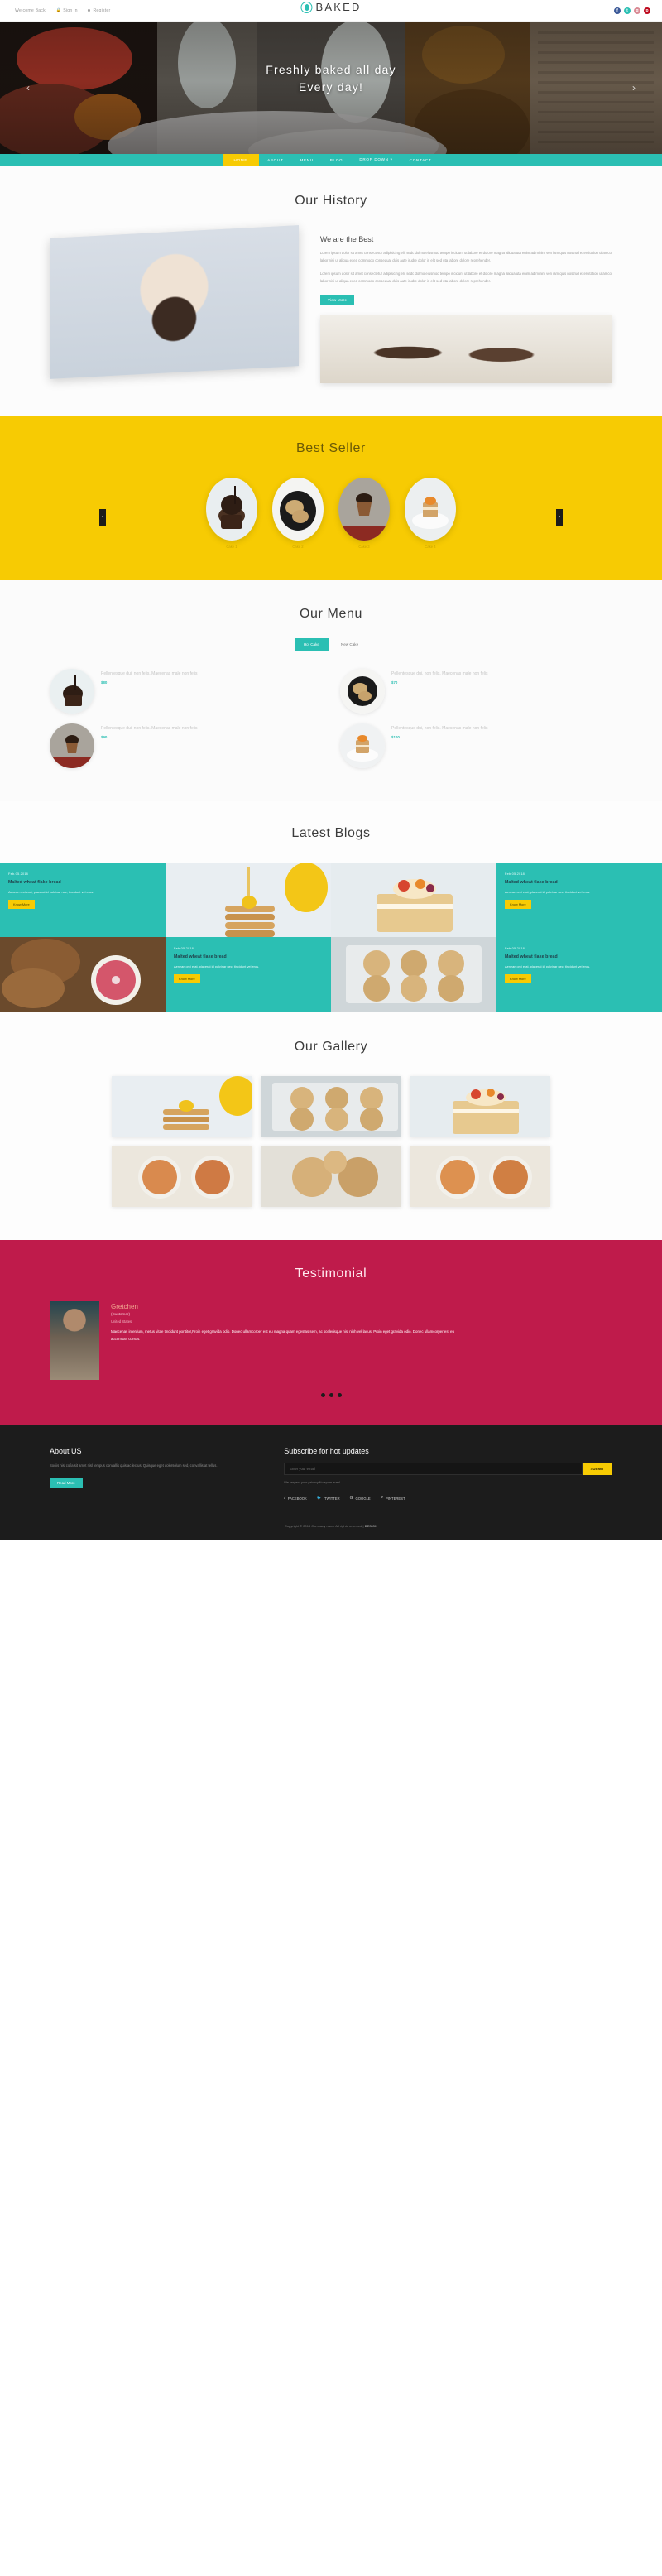 Image resolution: width=662 pixels, height=2576 pixels. I want to click on hero-line-1: Freshly baked all day, so click(331, 69).